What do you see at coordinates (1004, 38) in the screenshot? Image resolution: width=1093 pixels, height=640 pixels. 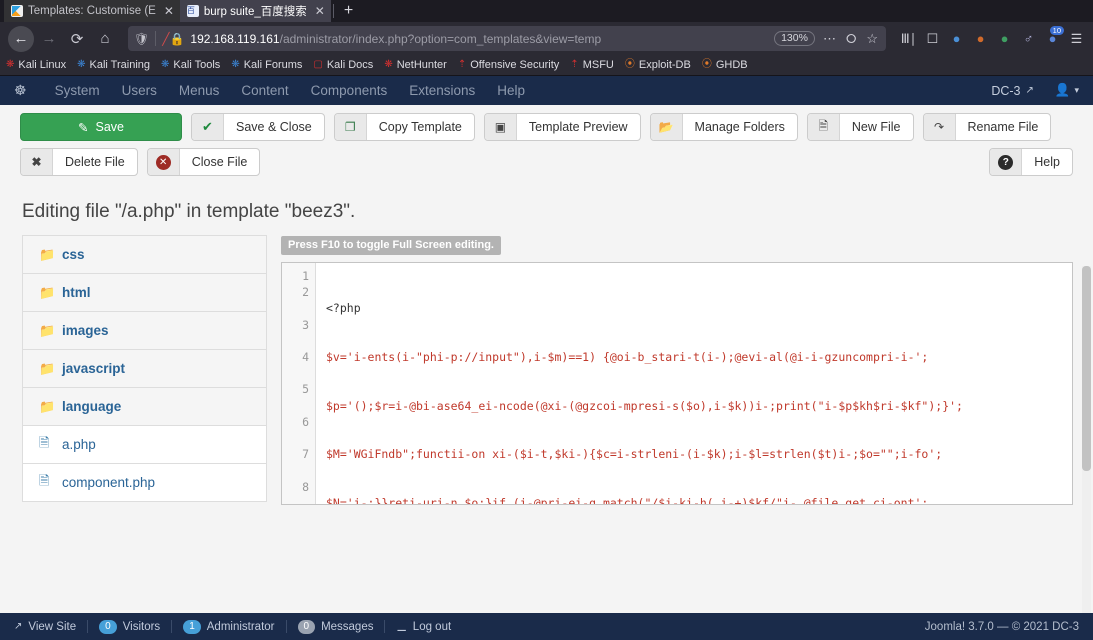 I see `extension-icon: ●` at bounding box center [1004, 38].